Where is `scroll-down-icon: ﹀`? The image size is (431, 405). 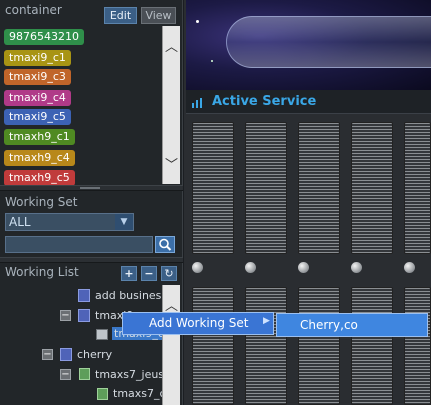
scroll-down-icon: ﹀ is located at coordinates (171, 163).